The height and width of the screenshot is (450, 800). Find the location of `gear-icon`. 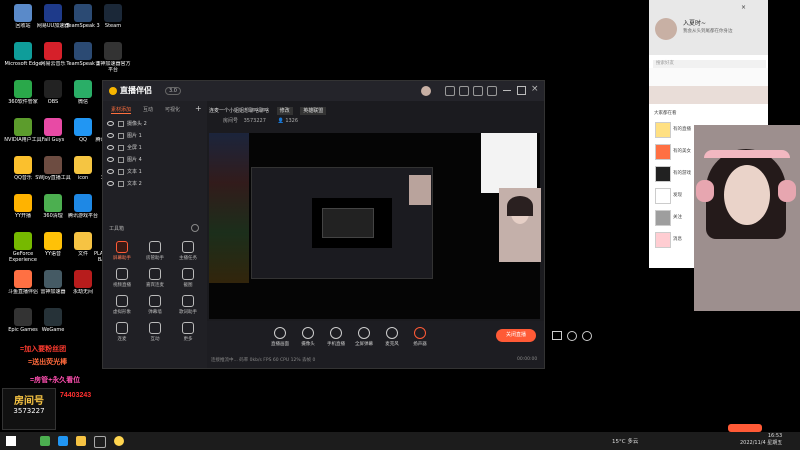

gear-icon is located at coordinates (587, 336).